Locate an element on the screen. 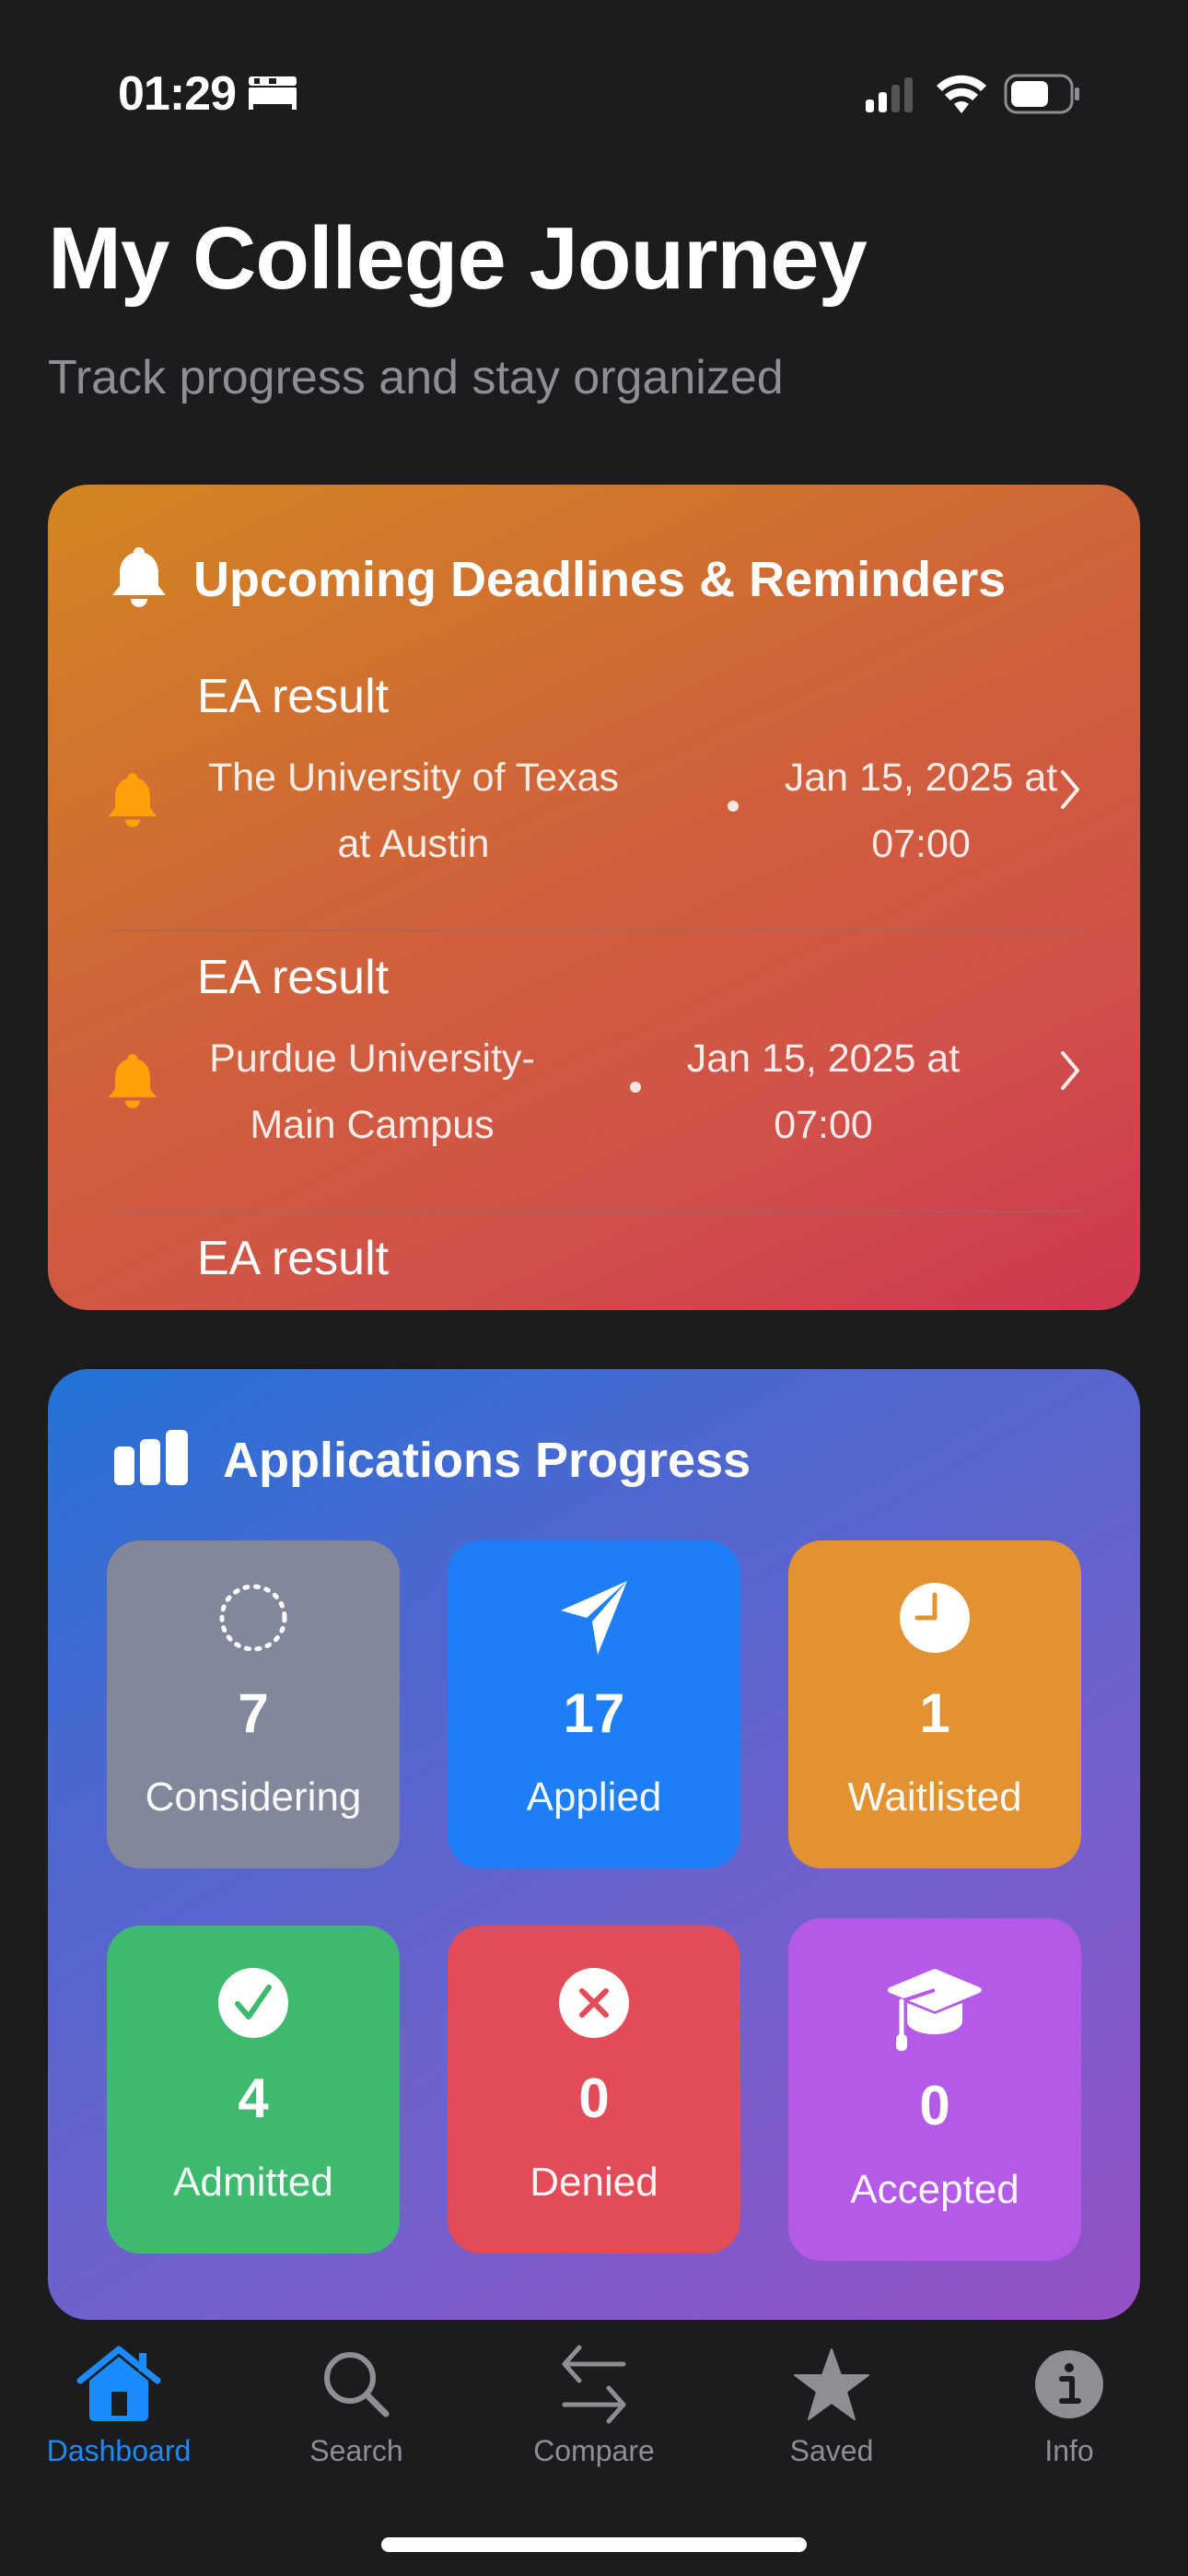 The width and height of the screenshot is (1188, 2576). paper-plane-icon is located at coordinates (594, 1618).